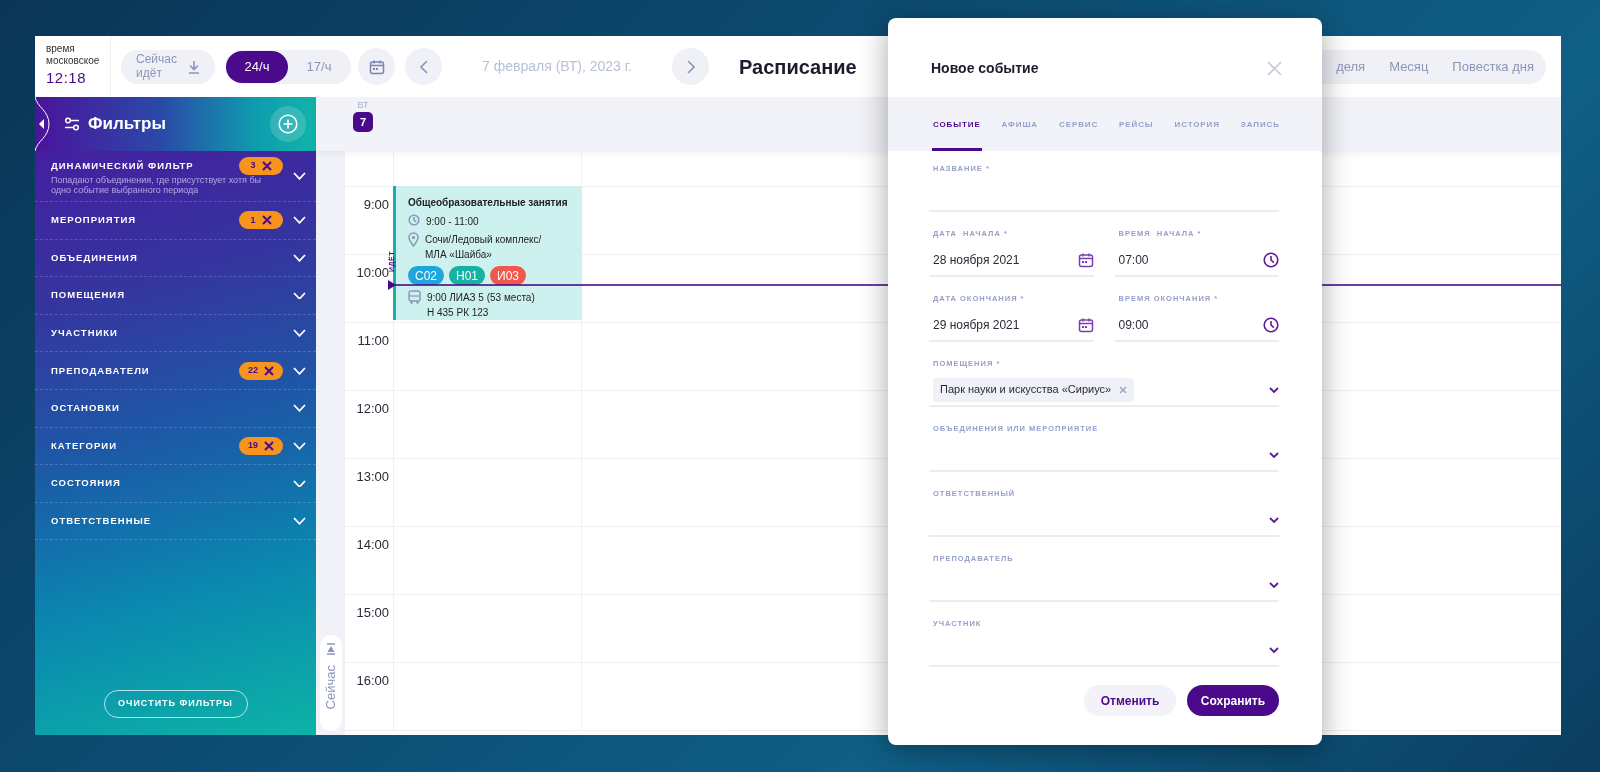 The height and width of the screenshot is (772, 1600). What do you see at coordinates (985, 68) in the screenshot?
I see `modal-title: Новое событие` at bounding box center [985, 68].